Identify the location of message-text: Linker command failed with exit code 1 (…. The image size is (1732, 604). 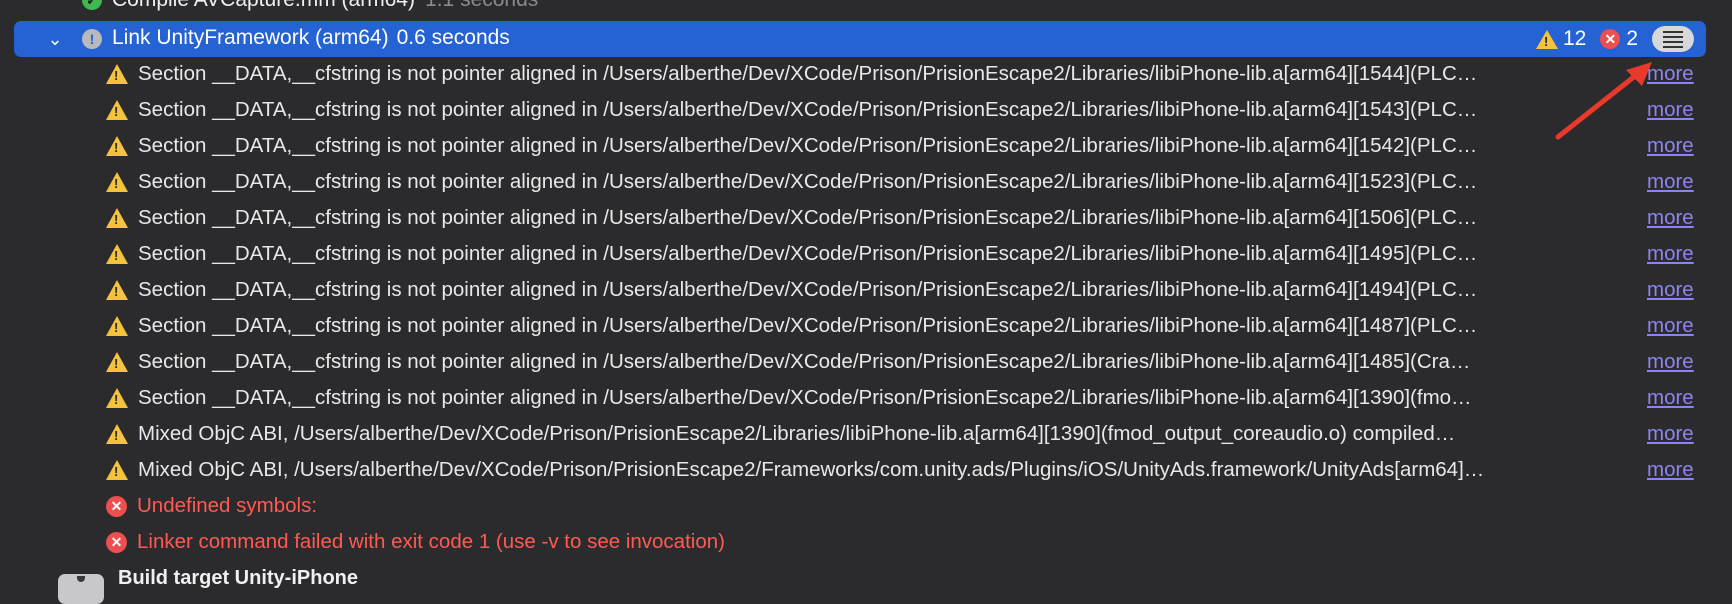
(431, 541).